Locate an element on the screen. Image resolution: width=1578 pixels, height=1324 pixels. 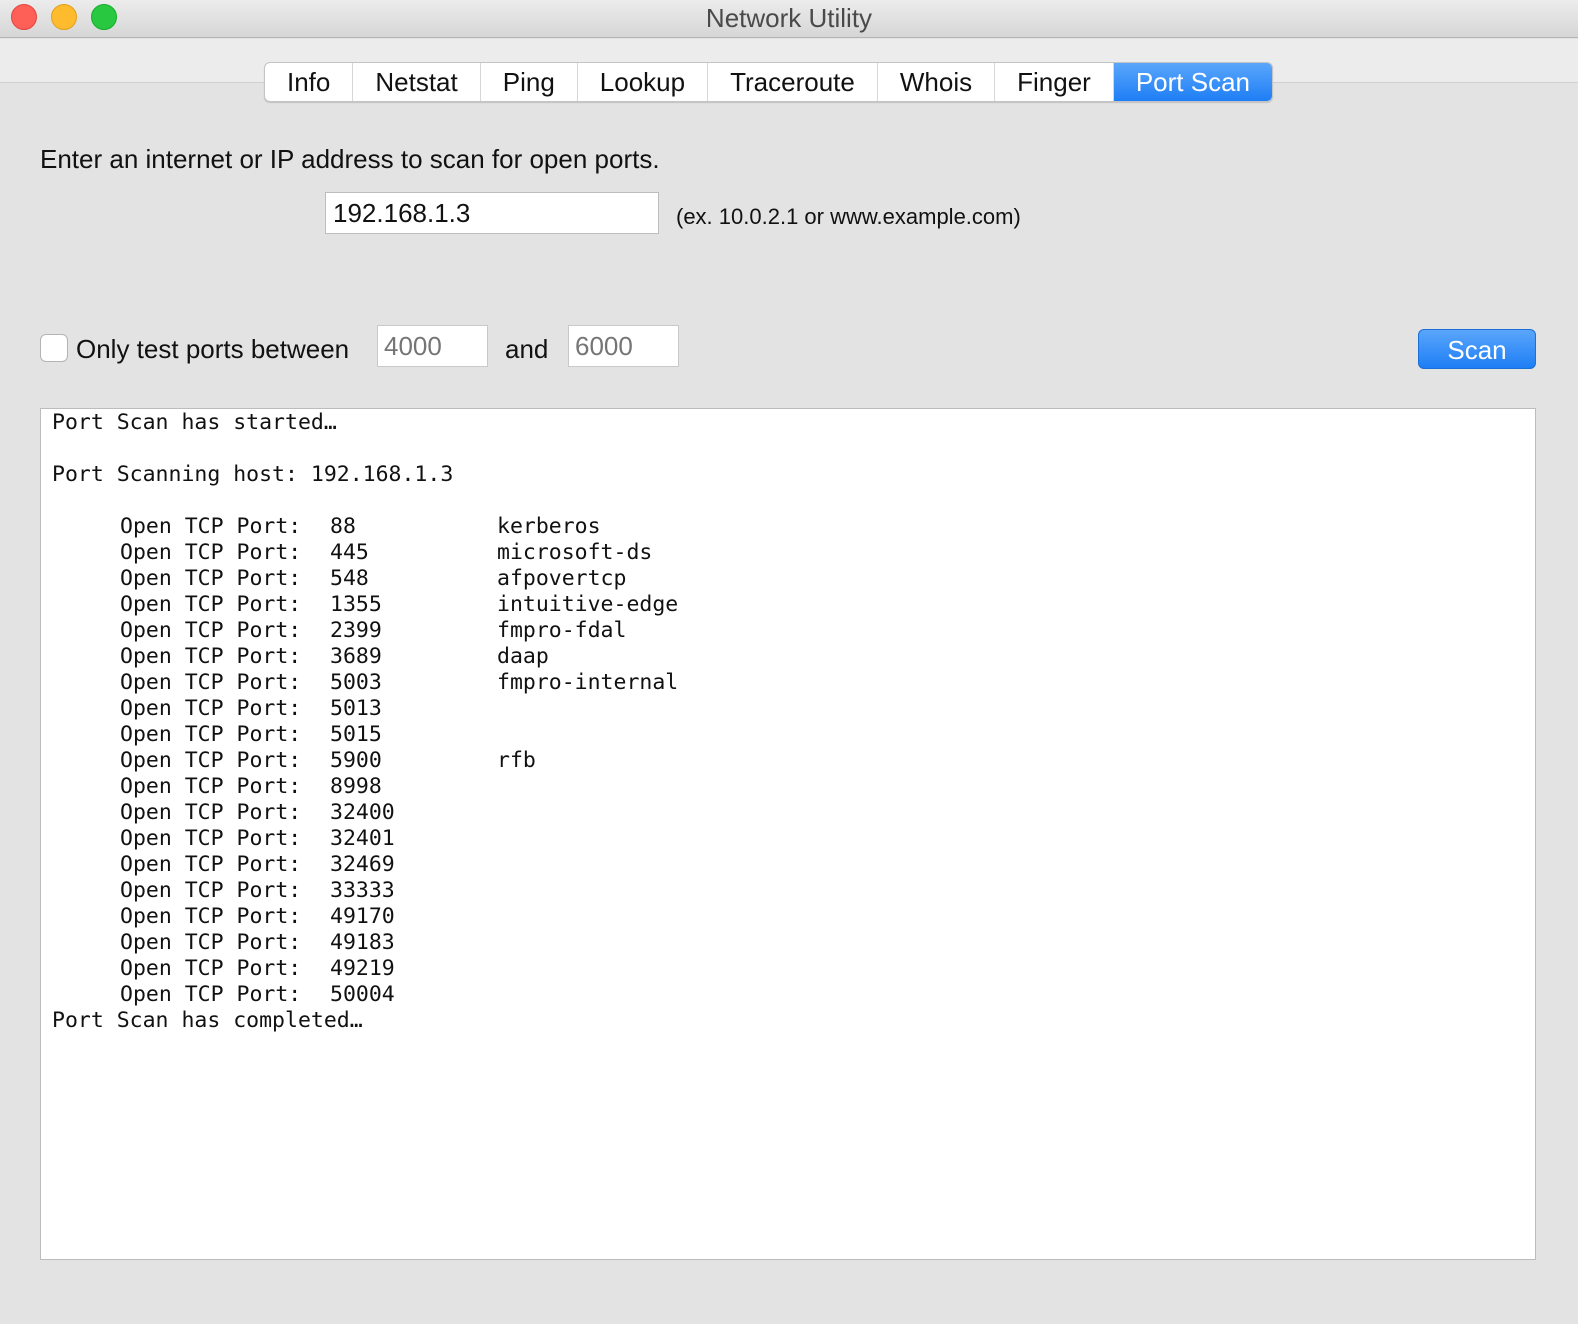
port-row: Open TCP Port: 5013 is located at coordinates (788, 709).